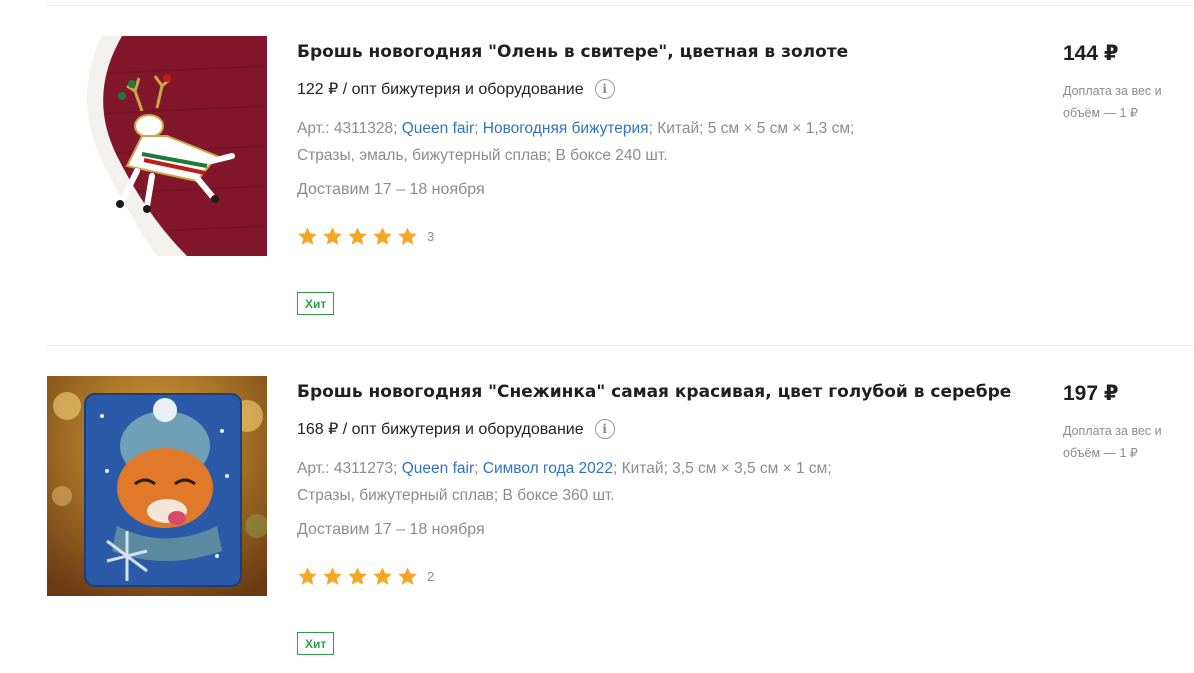  Describe the element at coordinates (347, 128) in the screenshot. I see `article-number: Арт.: 4311328;` at that location.